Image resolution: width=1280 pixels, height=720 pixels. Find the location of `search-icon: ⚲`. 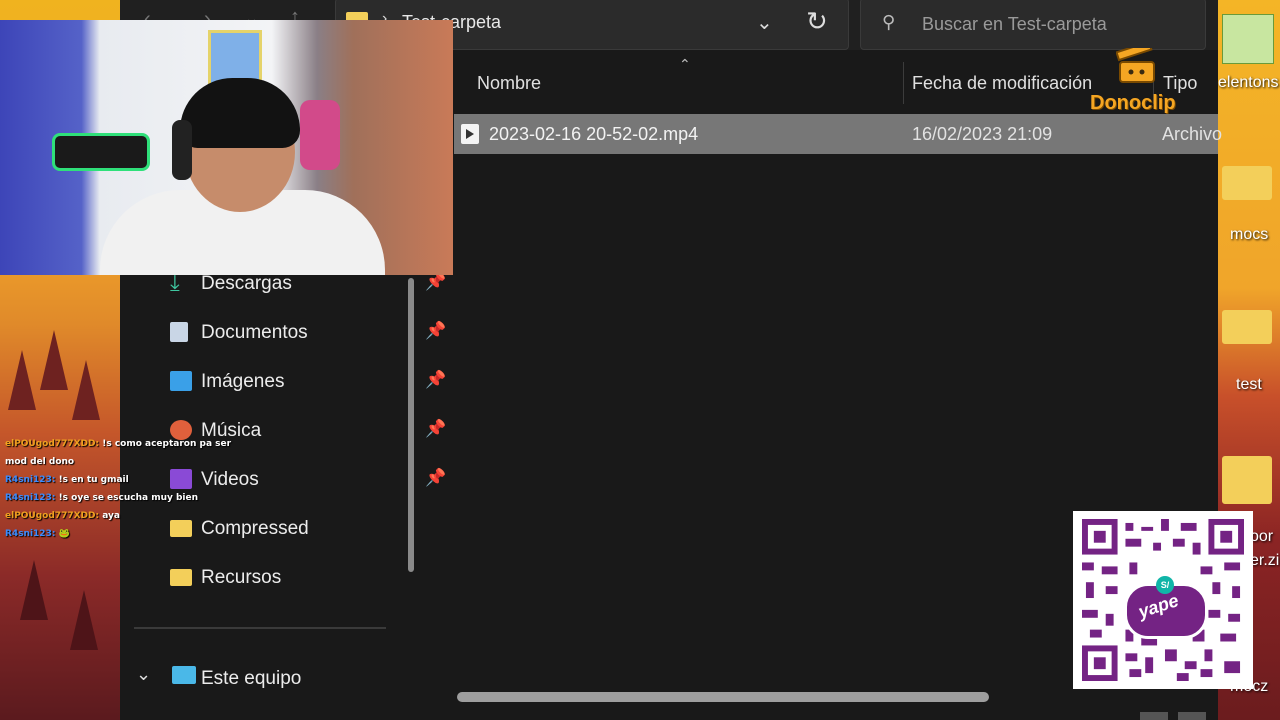

search-icon: ⚲ is located at coordinates (889, 22).